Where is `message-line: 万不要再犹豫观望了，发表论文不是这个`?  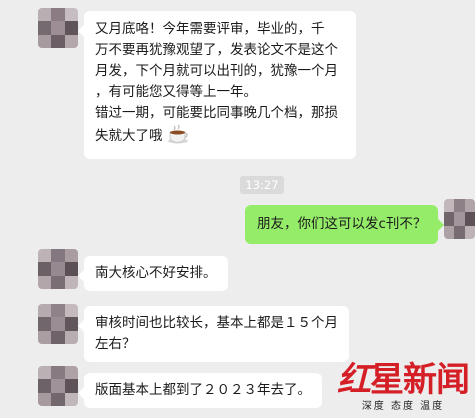
message-line: 万不要再犹豫观望了，发表论文不是这个 is located at coordinates (216, 50).